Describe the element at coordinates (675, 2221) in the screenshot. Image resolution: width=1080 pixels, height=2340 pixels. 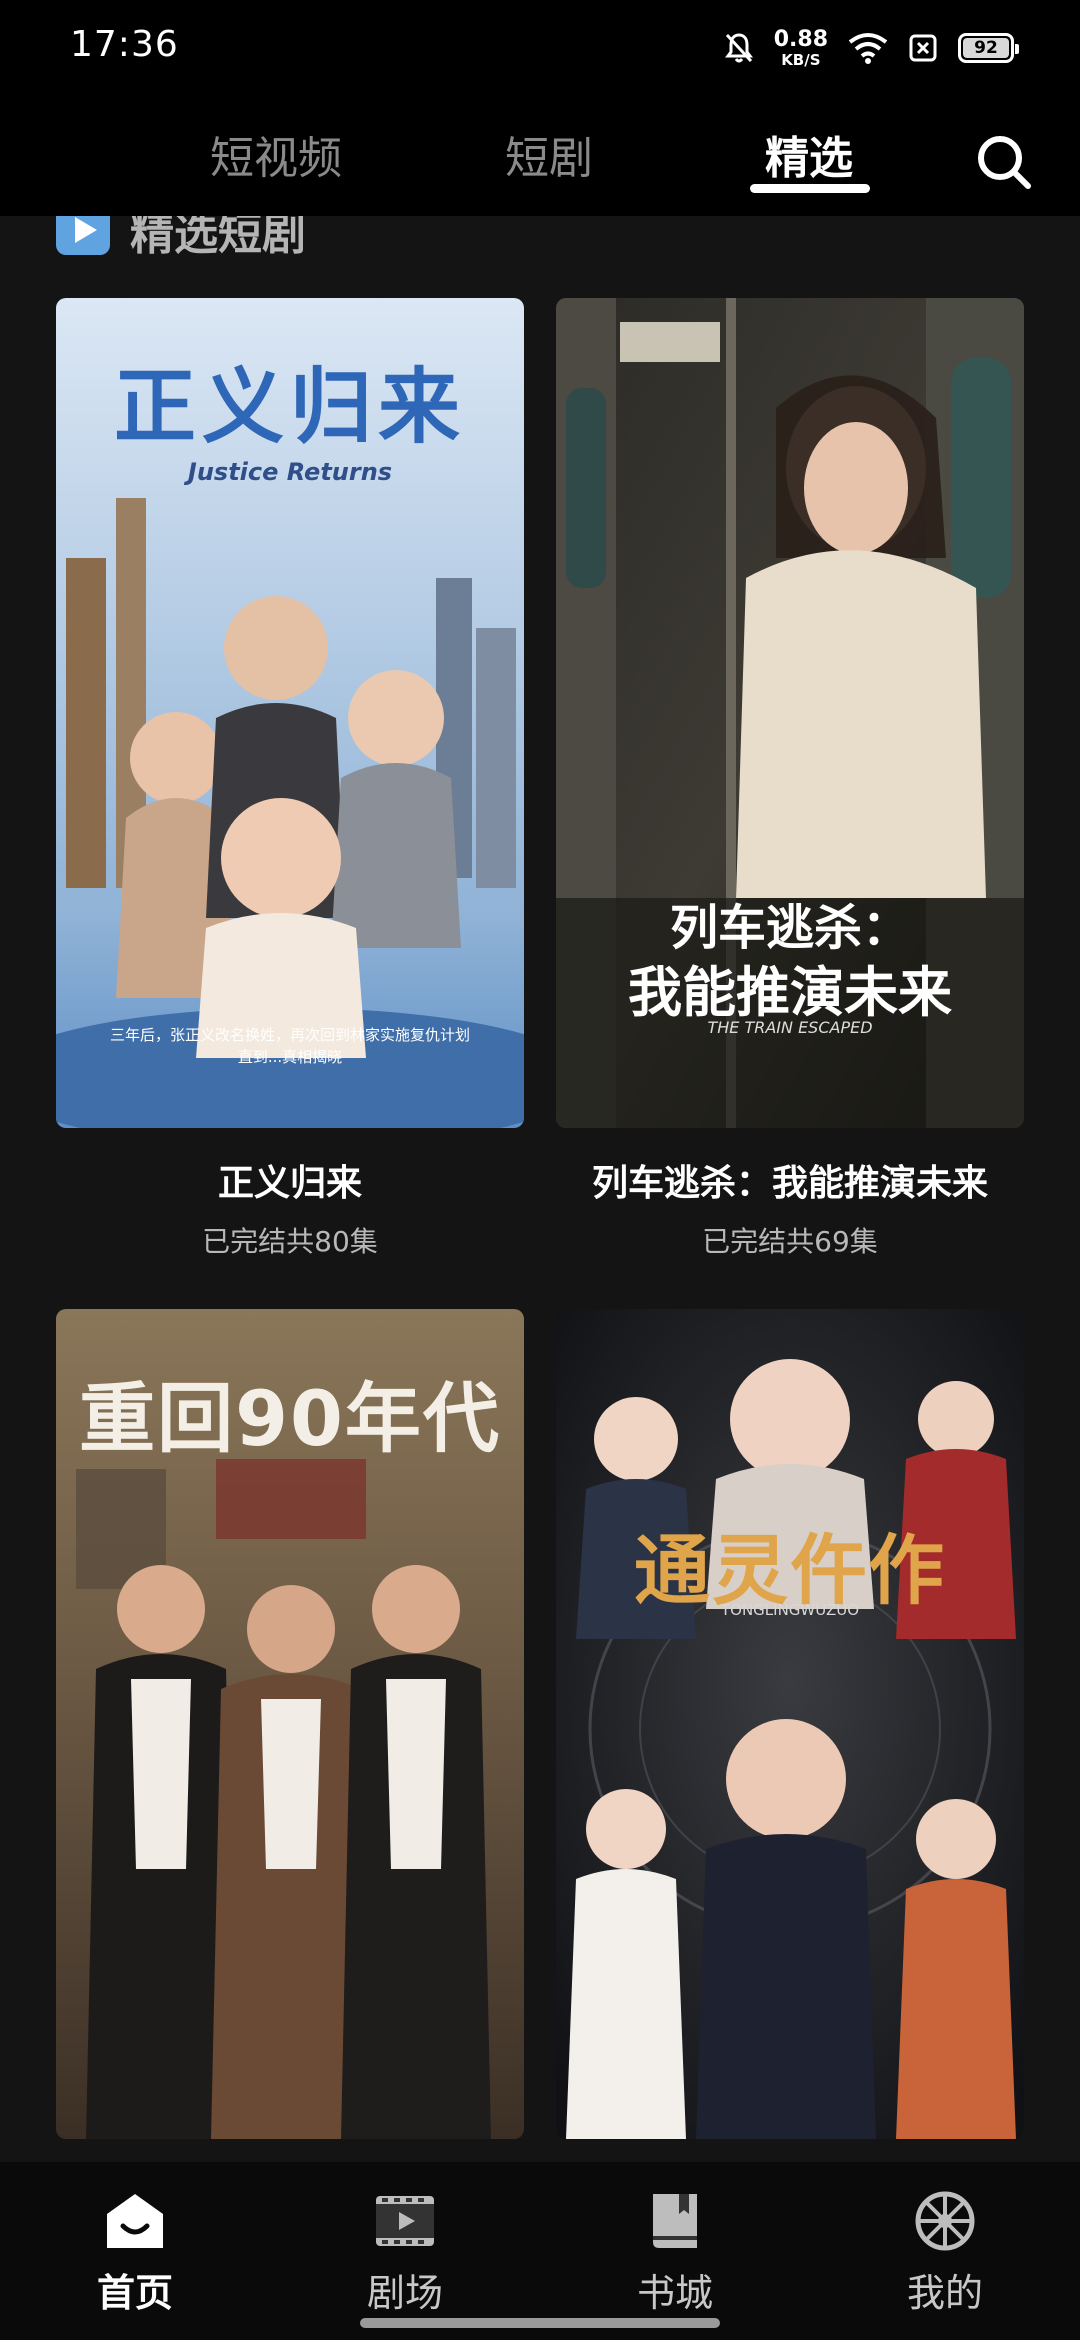
I see `book-icon` at that location.